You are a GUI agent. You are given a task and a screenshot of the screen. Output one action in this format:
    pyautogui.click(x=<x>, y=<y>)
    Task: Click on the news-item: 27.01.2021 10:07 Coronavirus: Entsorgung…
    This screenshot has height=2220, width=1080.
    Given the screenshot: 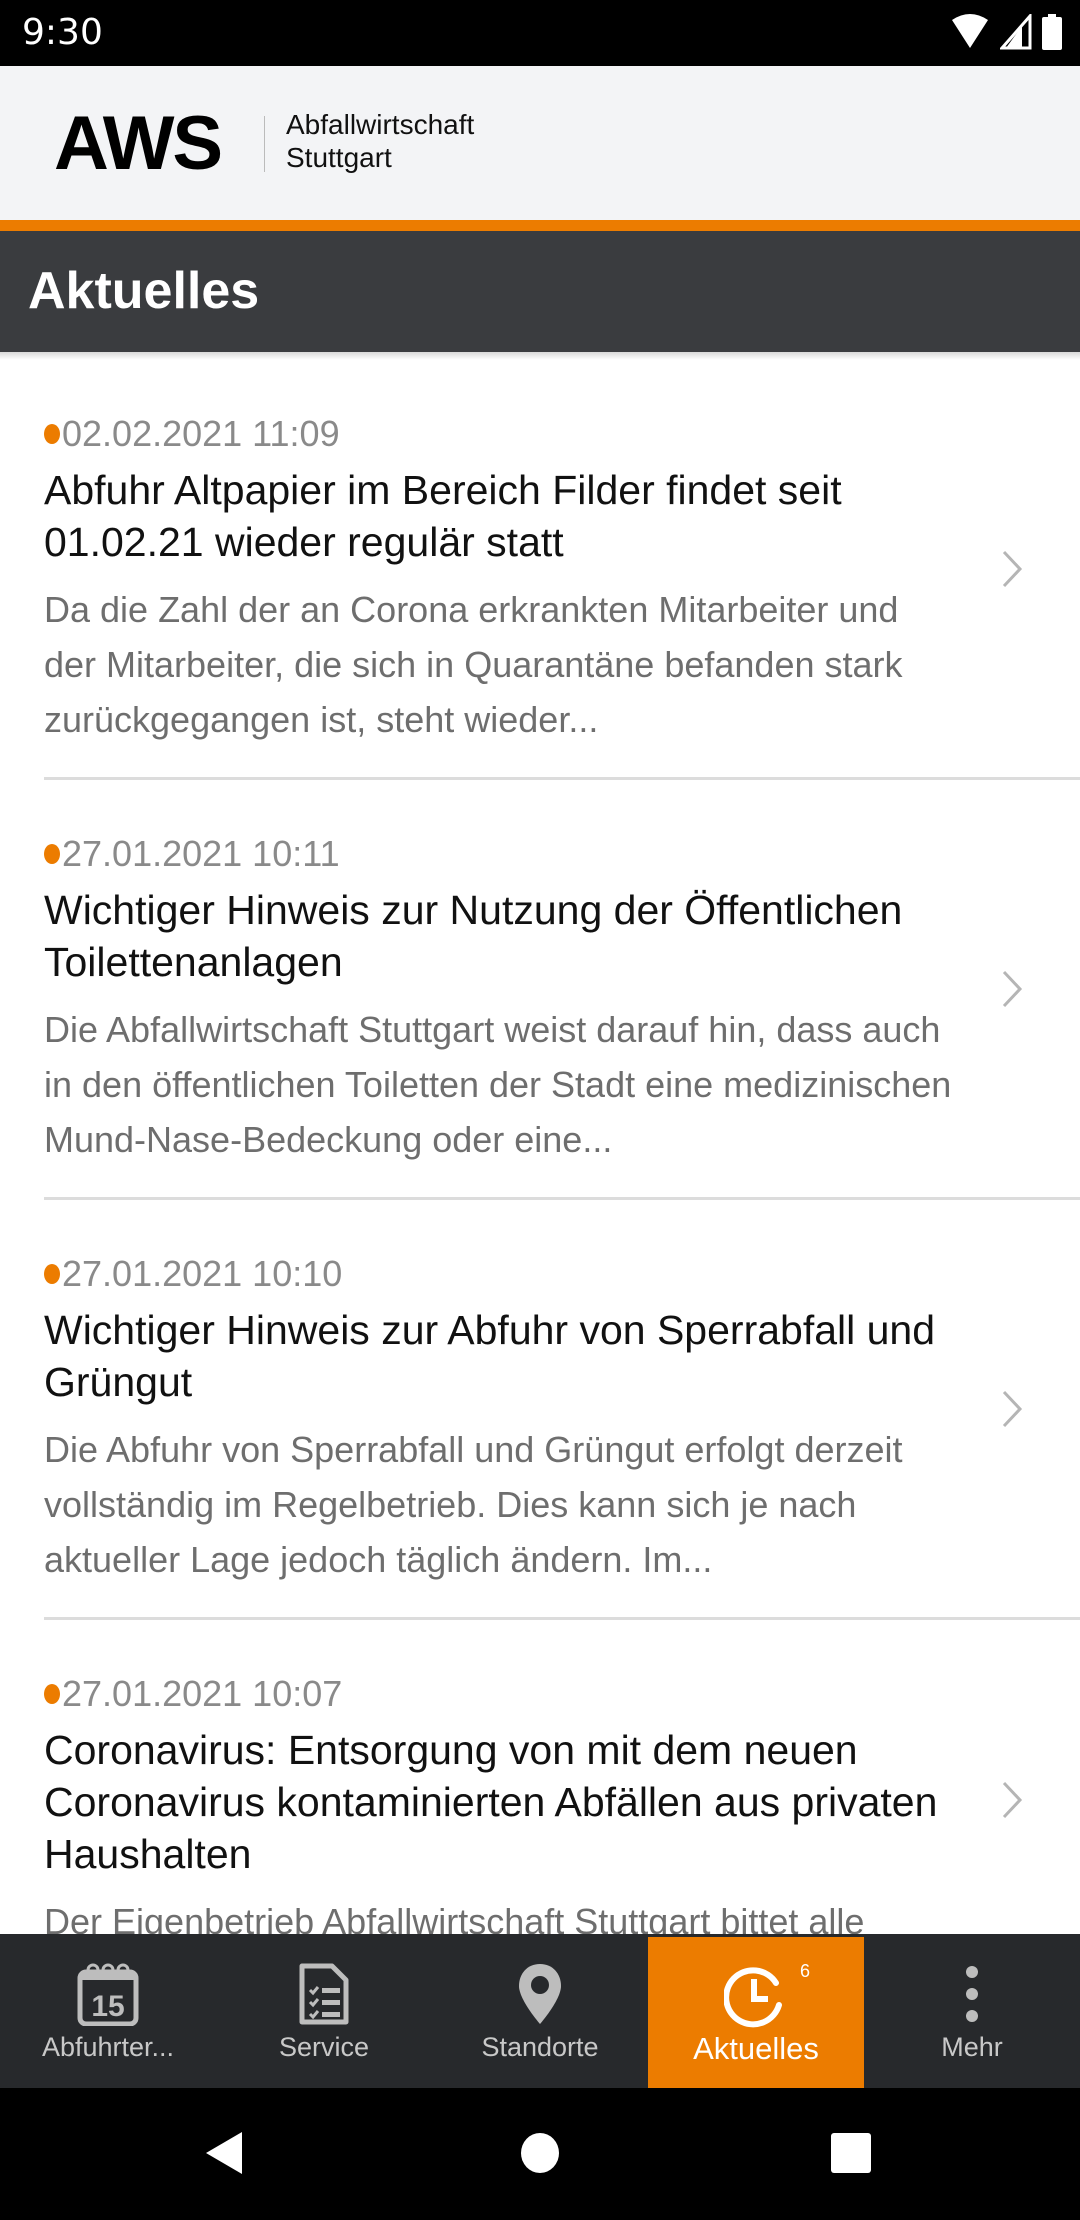 What is the action you would take?
    pyautogui.click(x=562, y=1777)
    